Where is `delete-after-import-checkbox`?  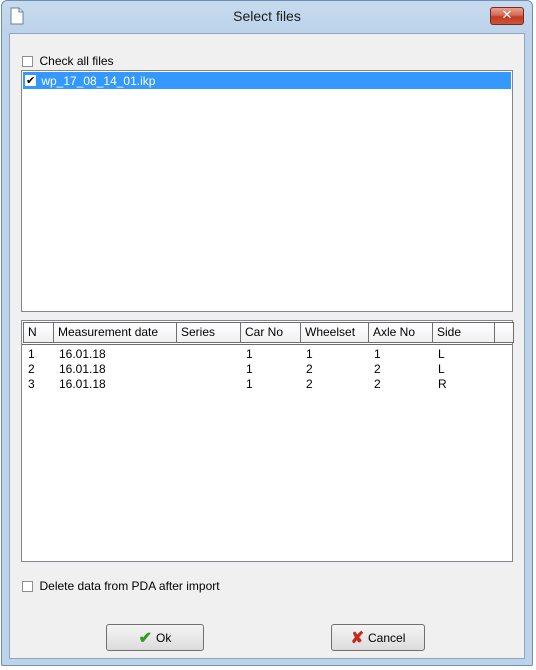
delete-after-import-checkbox is located at coordinates (27, 586).